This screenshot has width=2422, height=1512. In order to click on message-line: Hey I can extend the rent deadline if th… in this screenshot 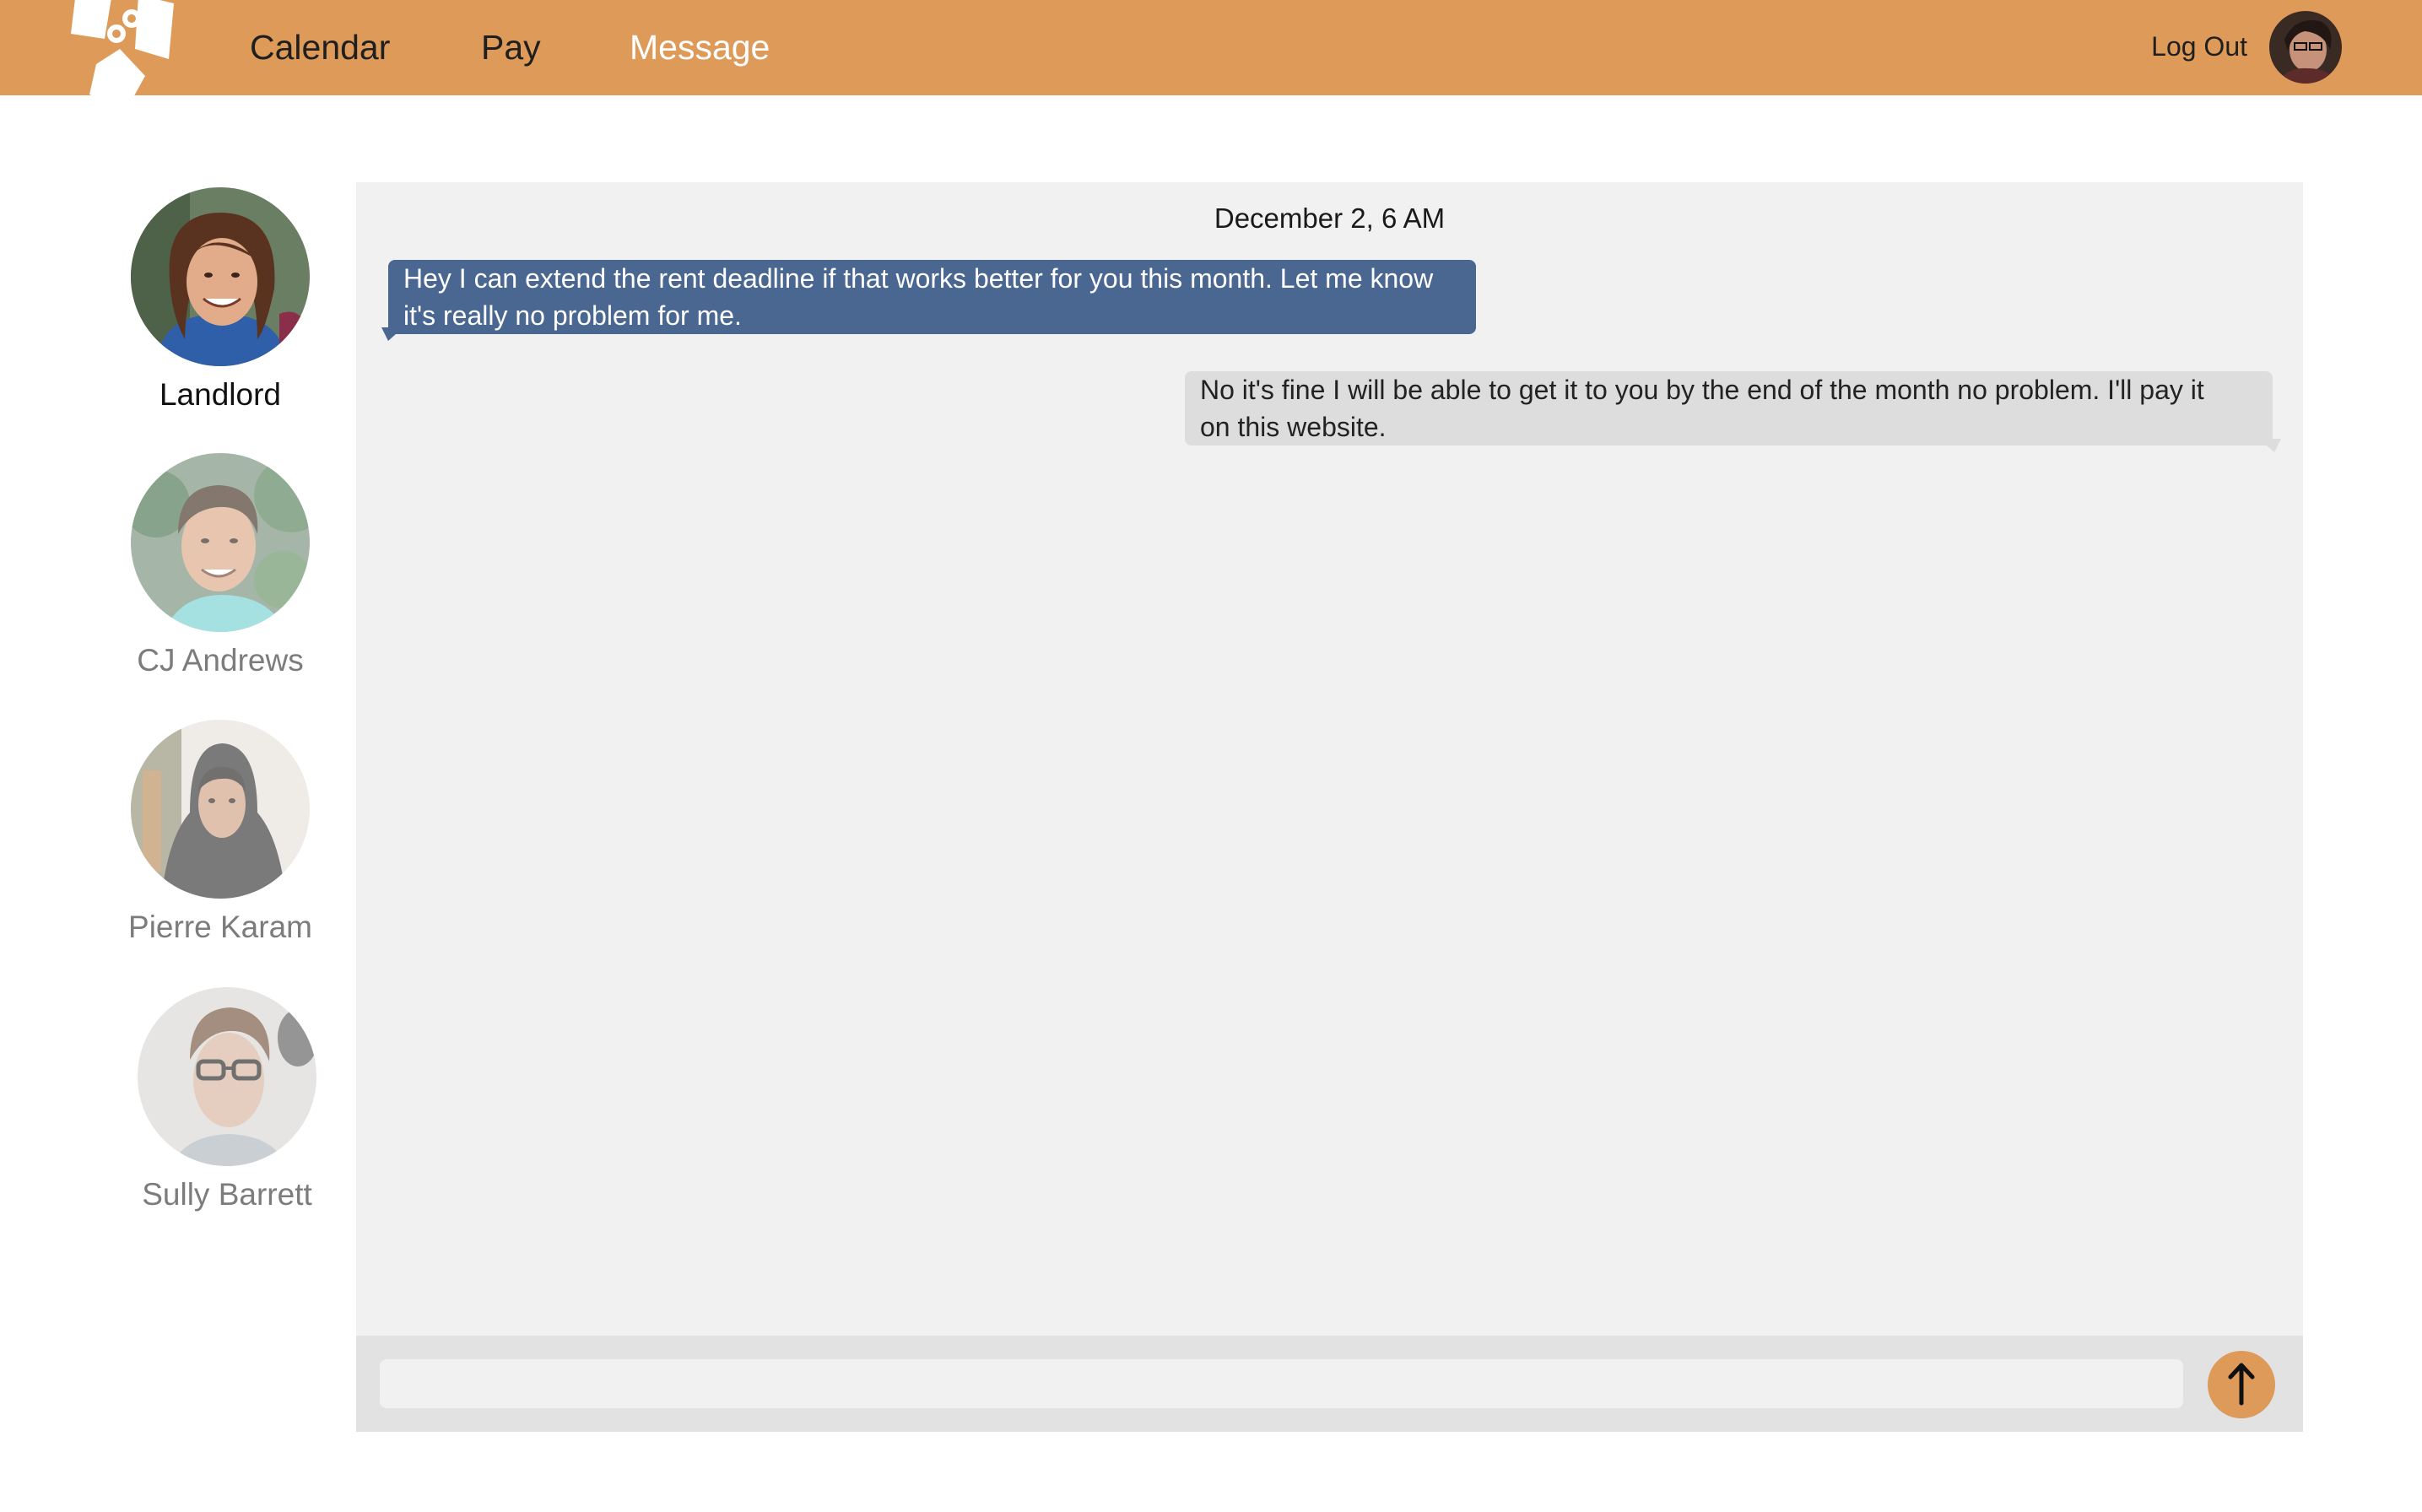, I will do `click(918, 278)`.